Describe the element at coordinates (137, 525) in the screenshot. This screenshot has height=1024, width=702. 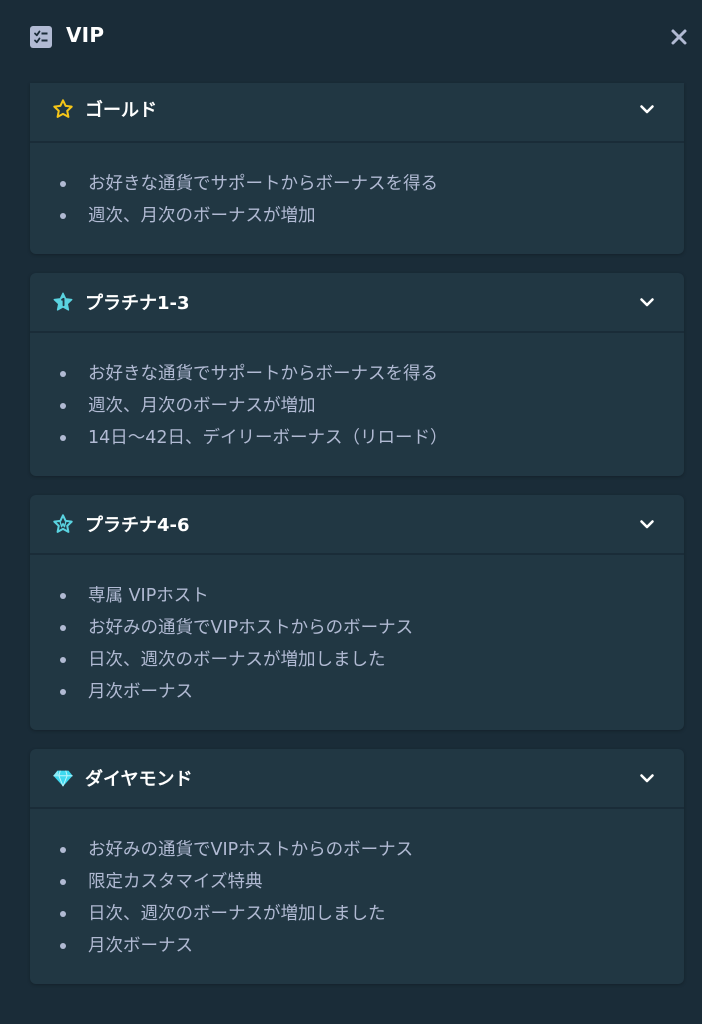
I see `tier-title: プラチナ4-6` at that location.